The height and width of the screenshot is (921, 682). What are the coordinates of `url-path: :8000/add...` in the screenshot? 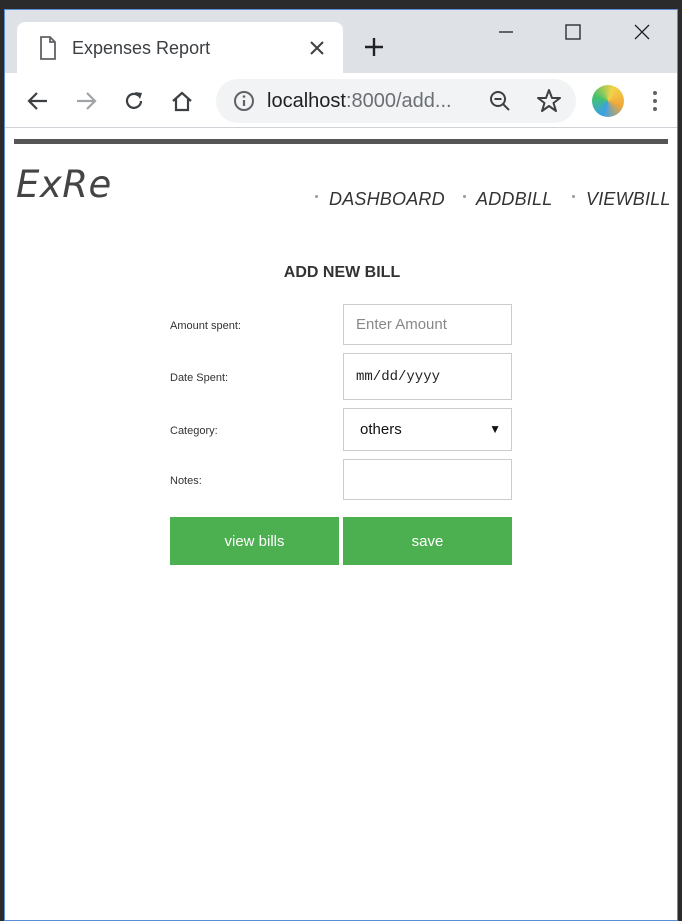 It's located at (398, 101).